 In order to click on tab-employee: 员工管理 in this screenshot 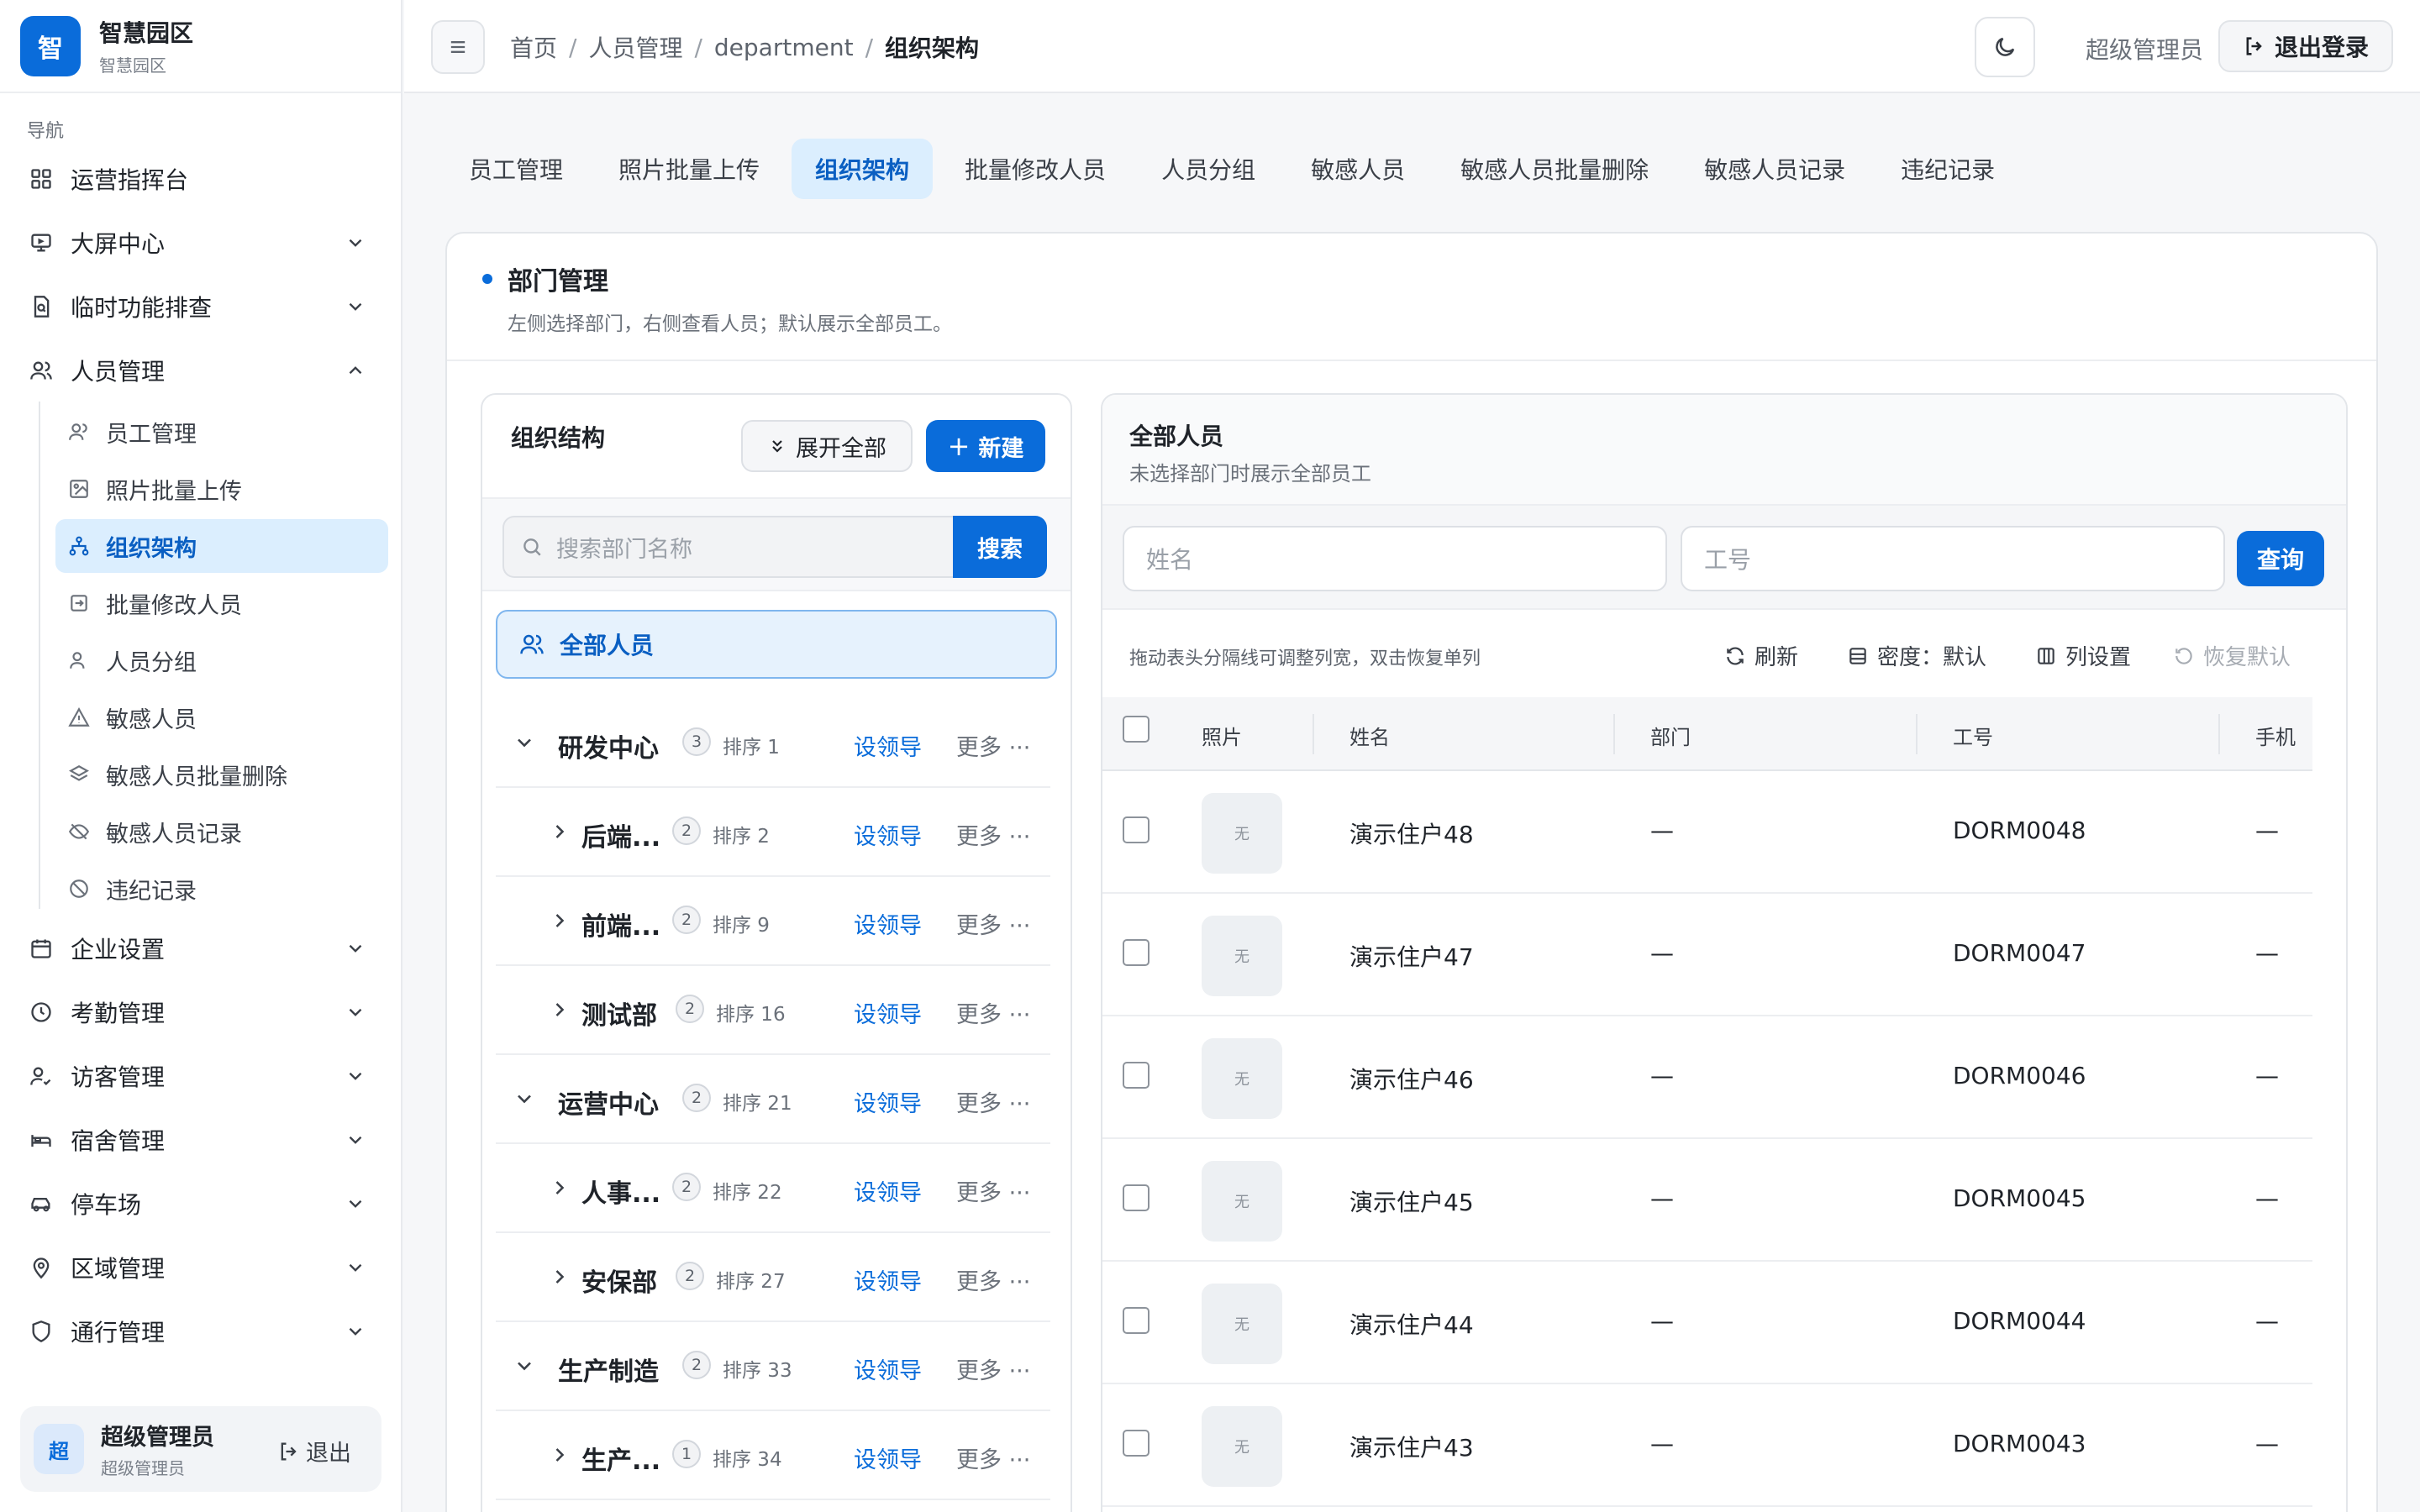, I will do `click(516, 169)`.